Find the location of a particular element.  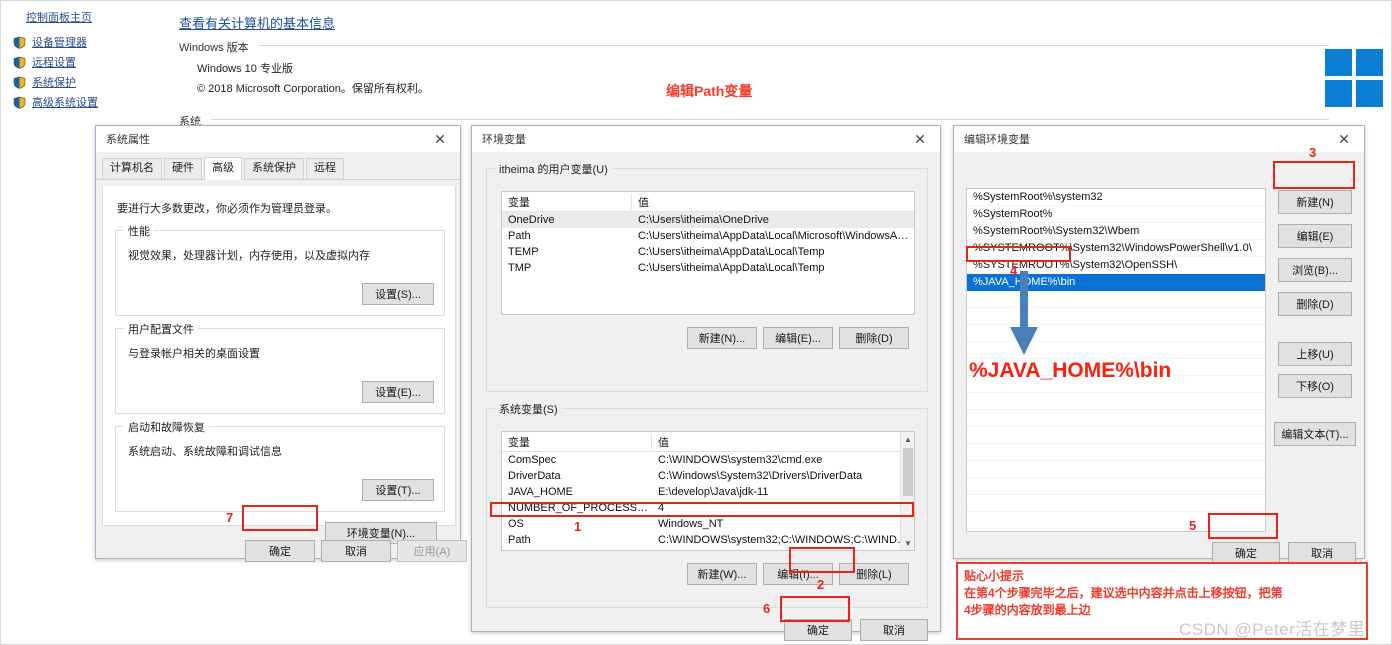

list-item: %SystemRoot% is located at coordinates (1116, 214).